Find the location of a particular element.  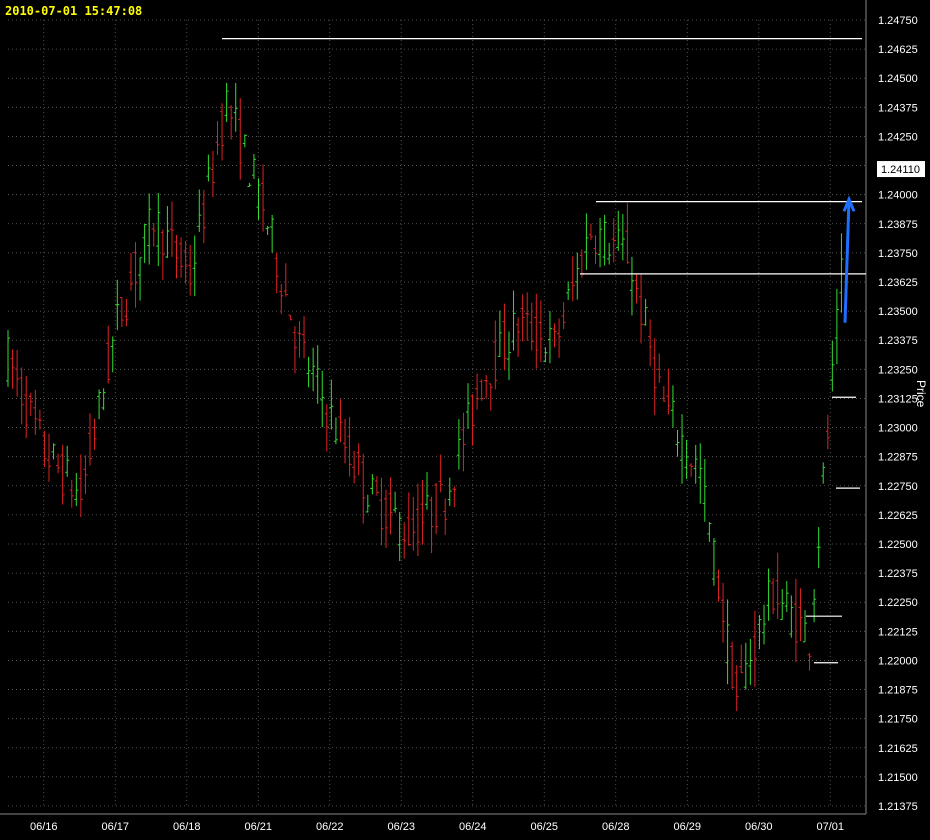

chart-timestamp: 2010-07-01 15:47:08 is located at coordinates (74, 11).